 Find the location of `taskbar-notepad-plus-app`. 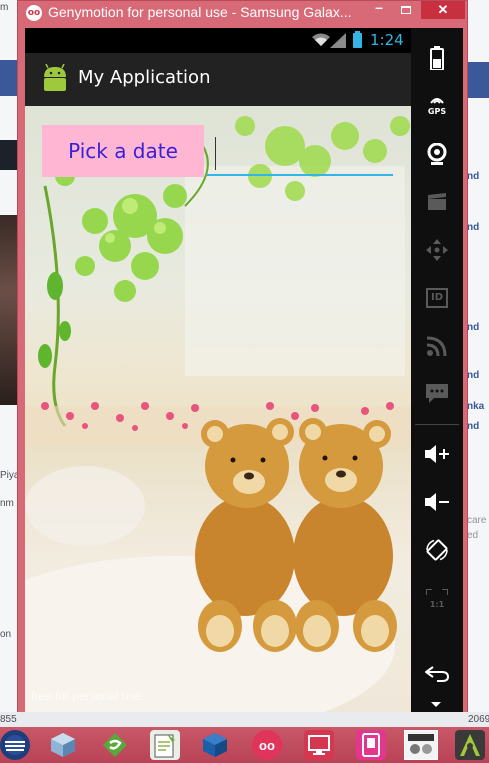

taskbar-notepad-plus-app is located at coordinates (165, 745).